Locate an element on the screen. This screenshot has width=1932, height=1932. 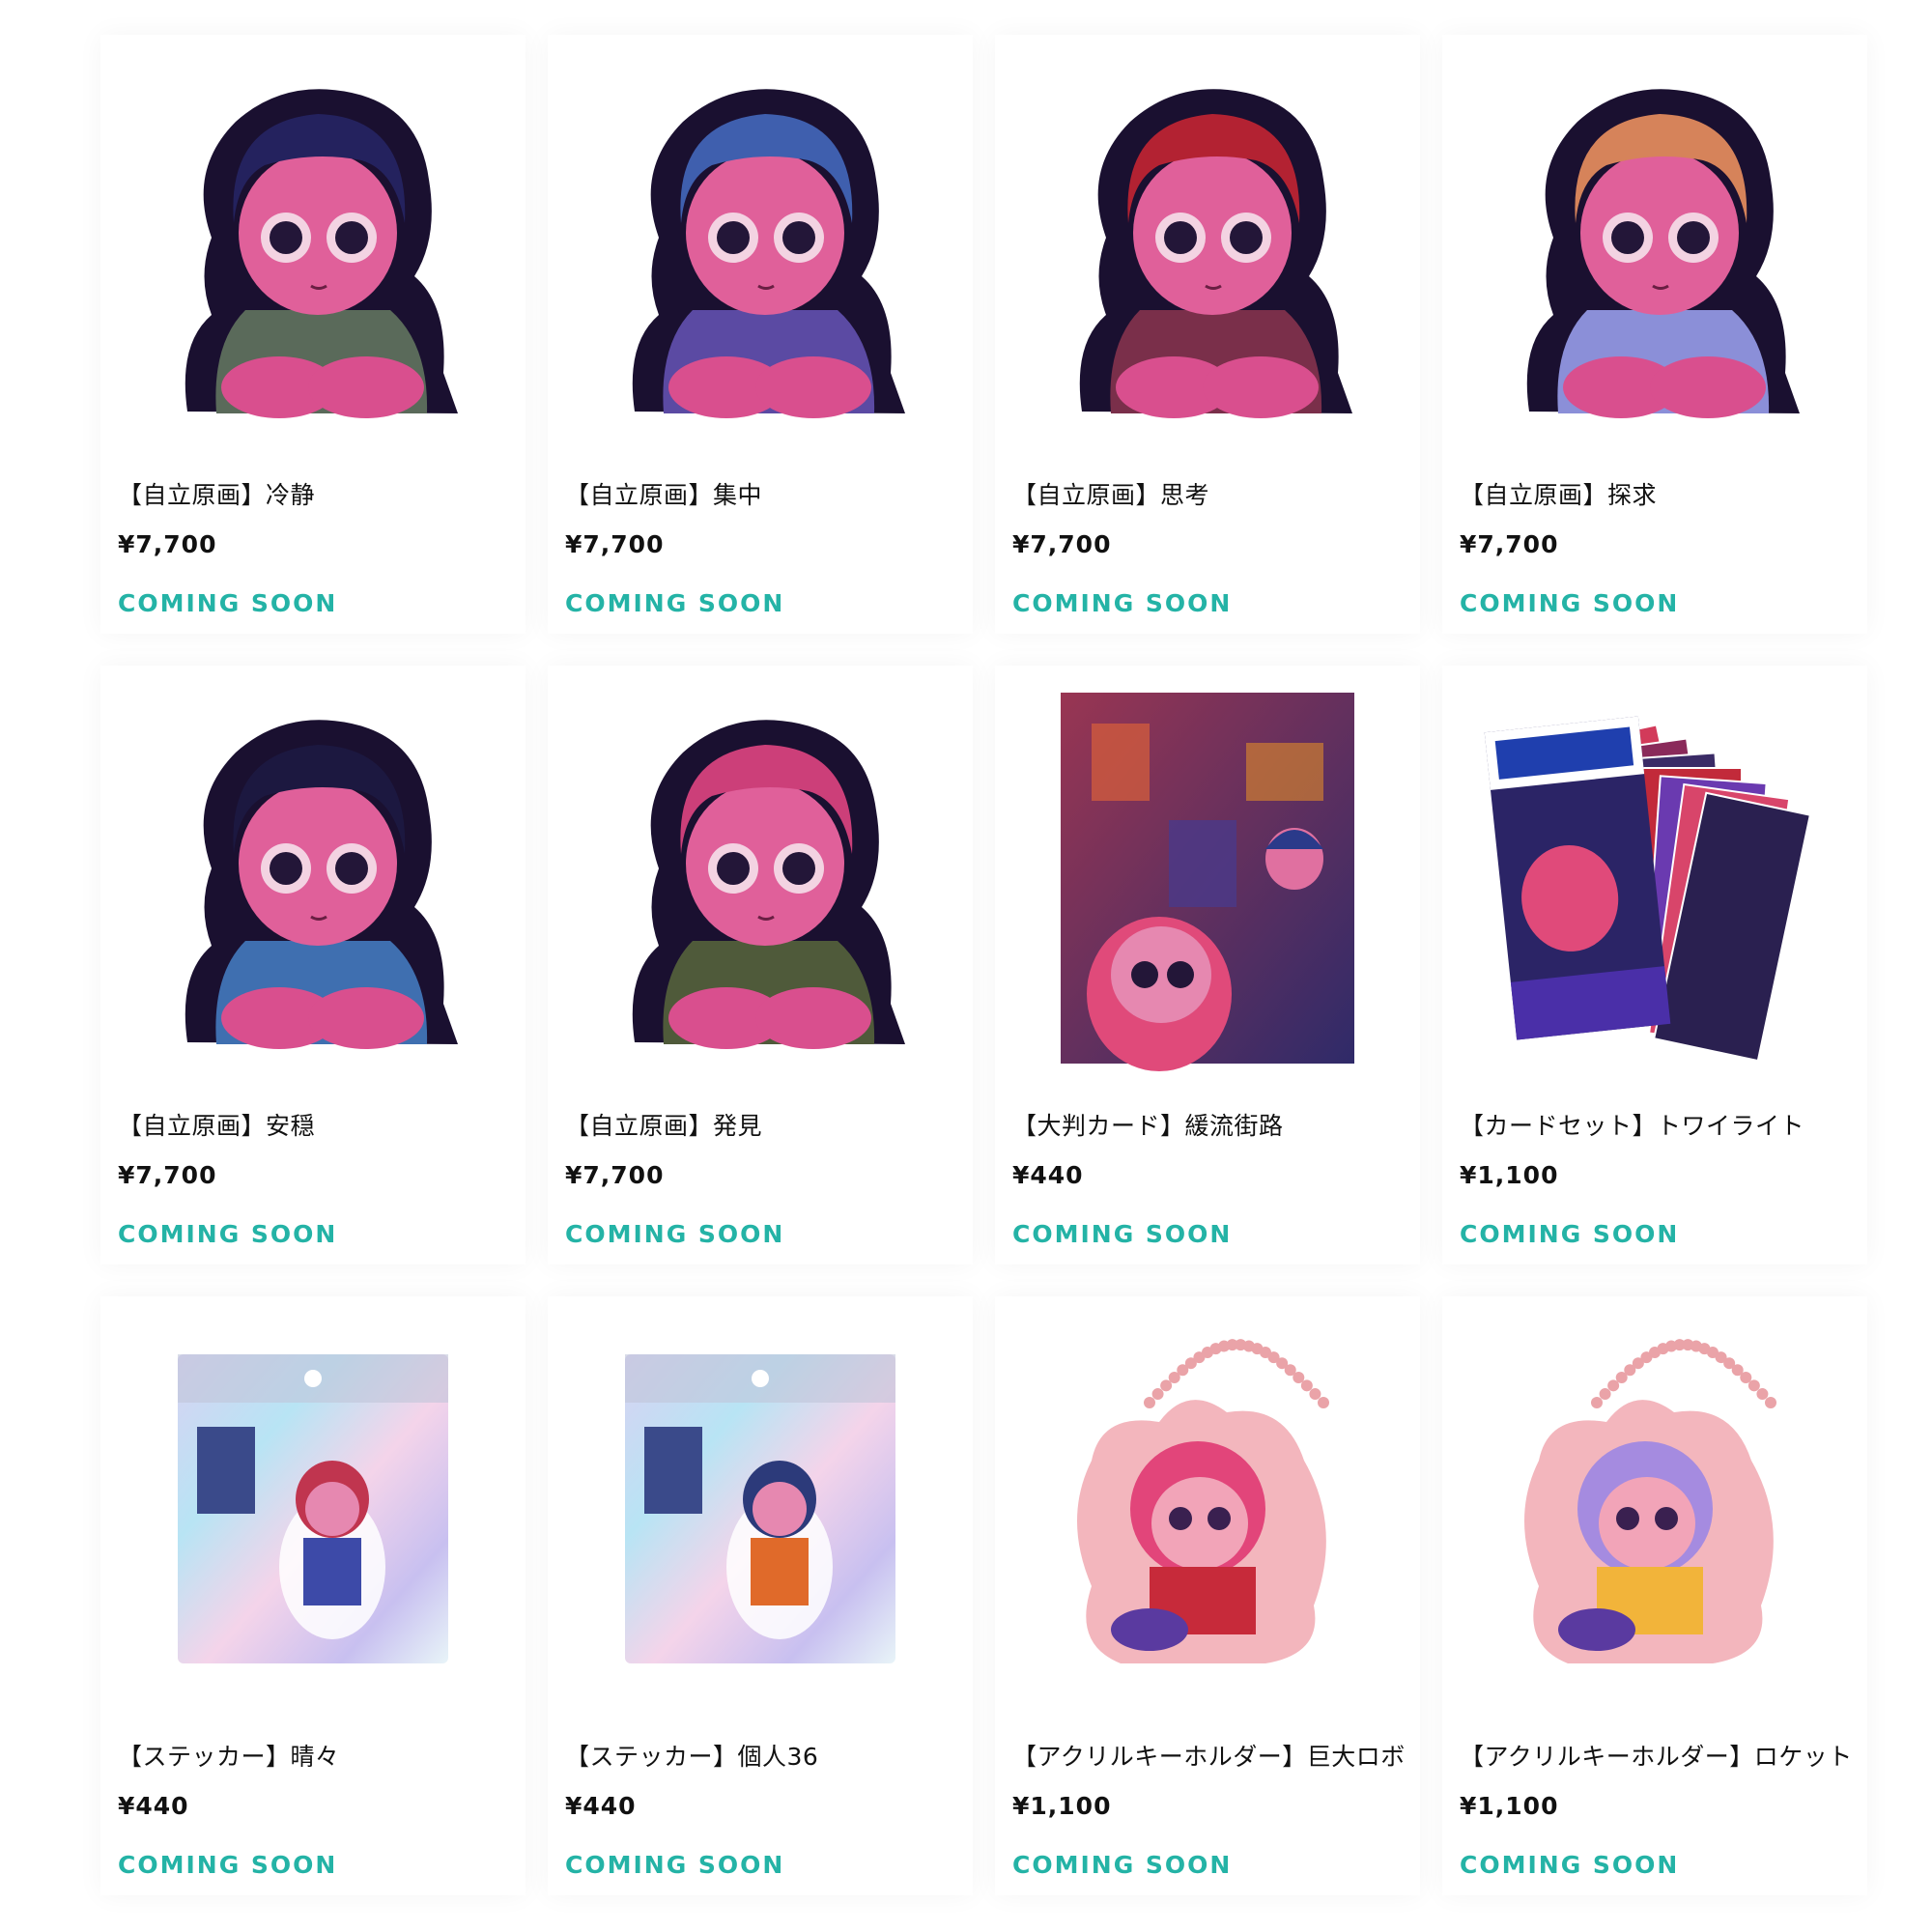
product-name: 【自立原画】思考 is located at coordinates (1110, 493).